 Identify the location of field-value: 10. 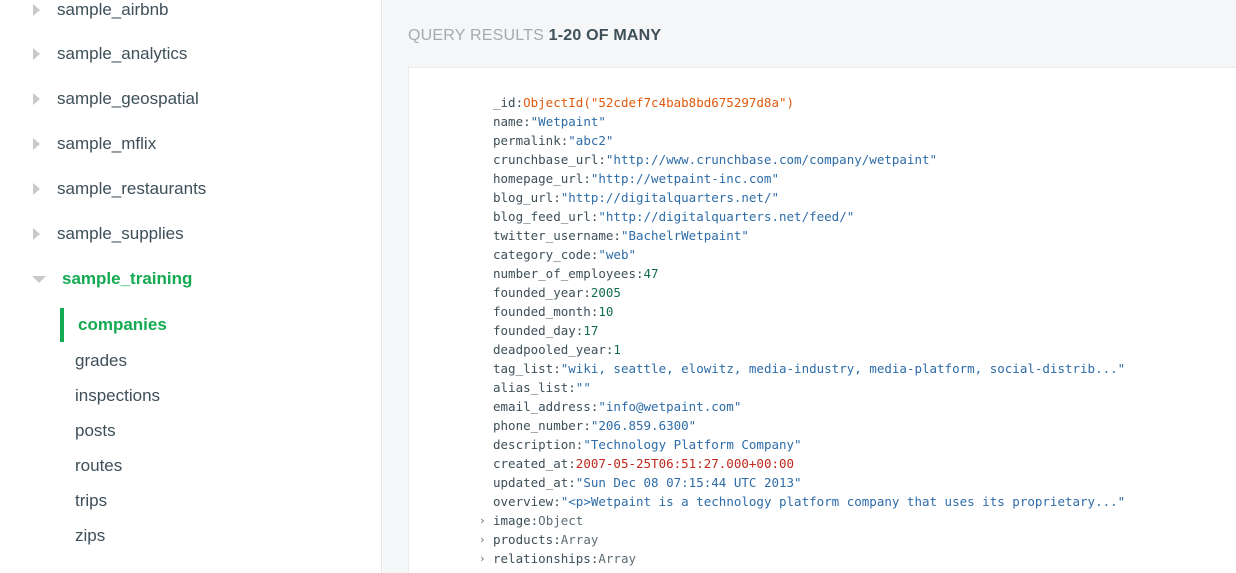
(606, 311).